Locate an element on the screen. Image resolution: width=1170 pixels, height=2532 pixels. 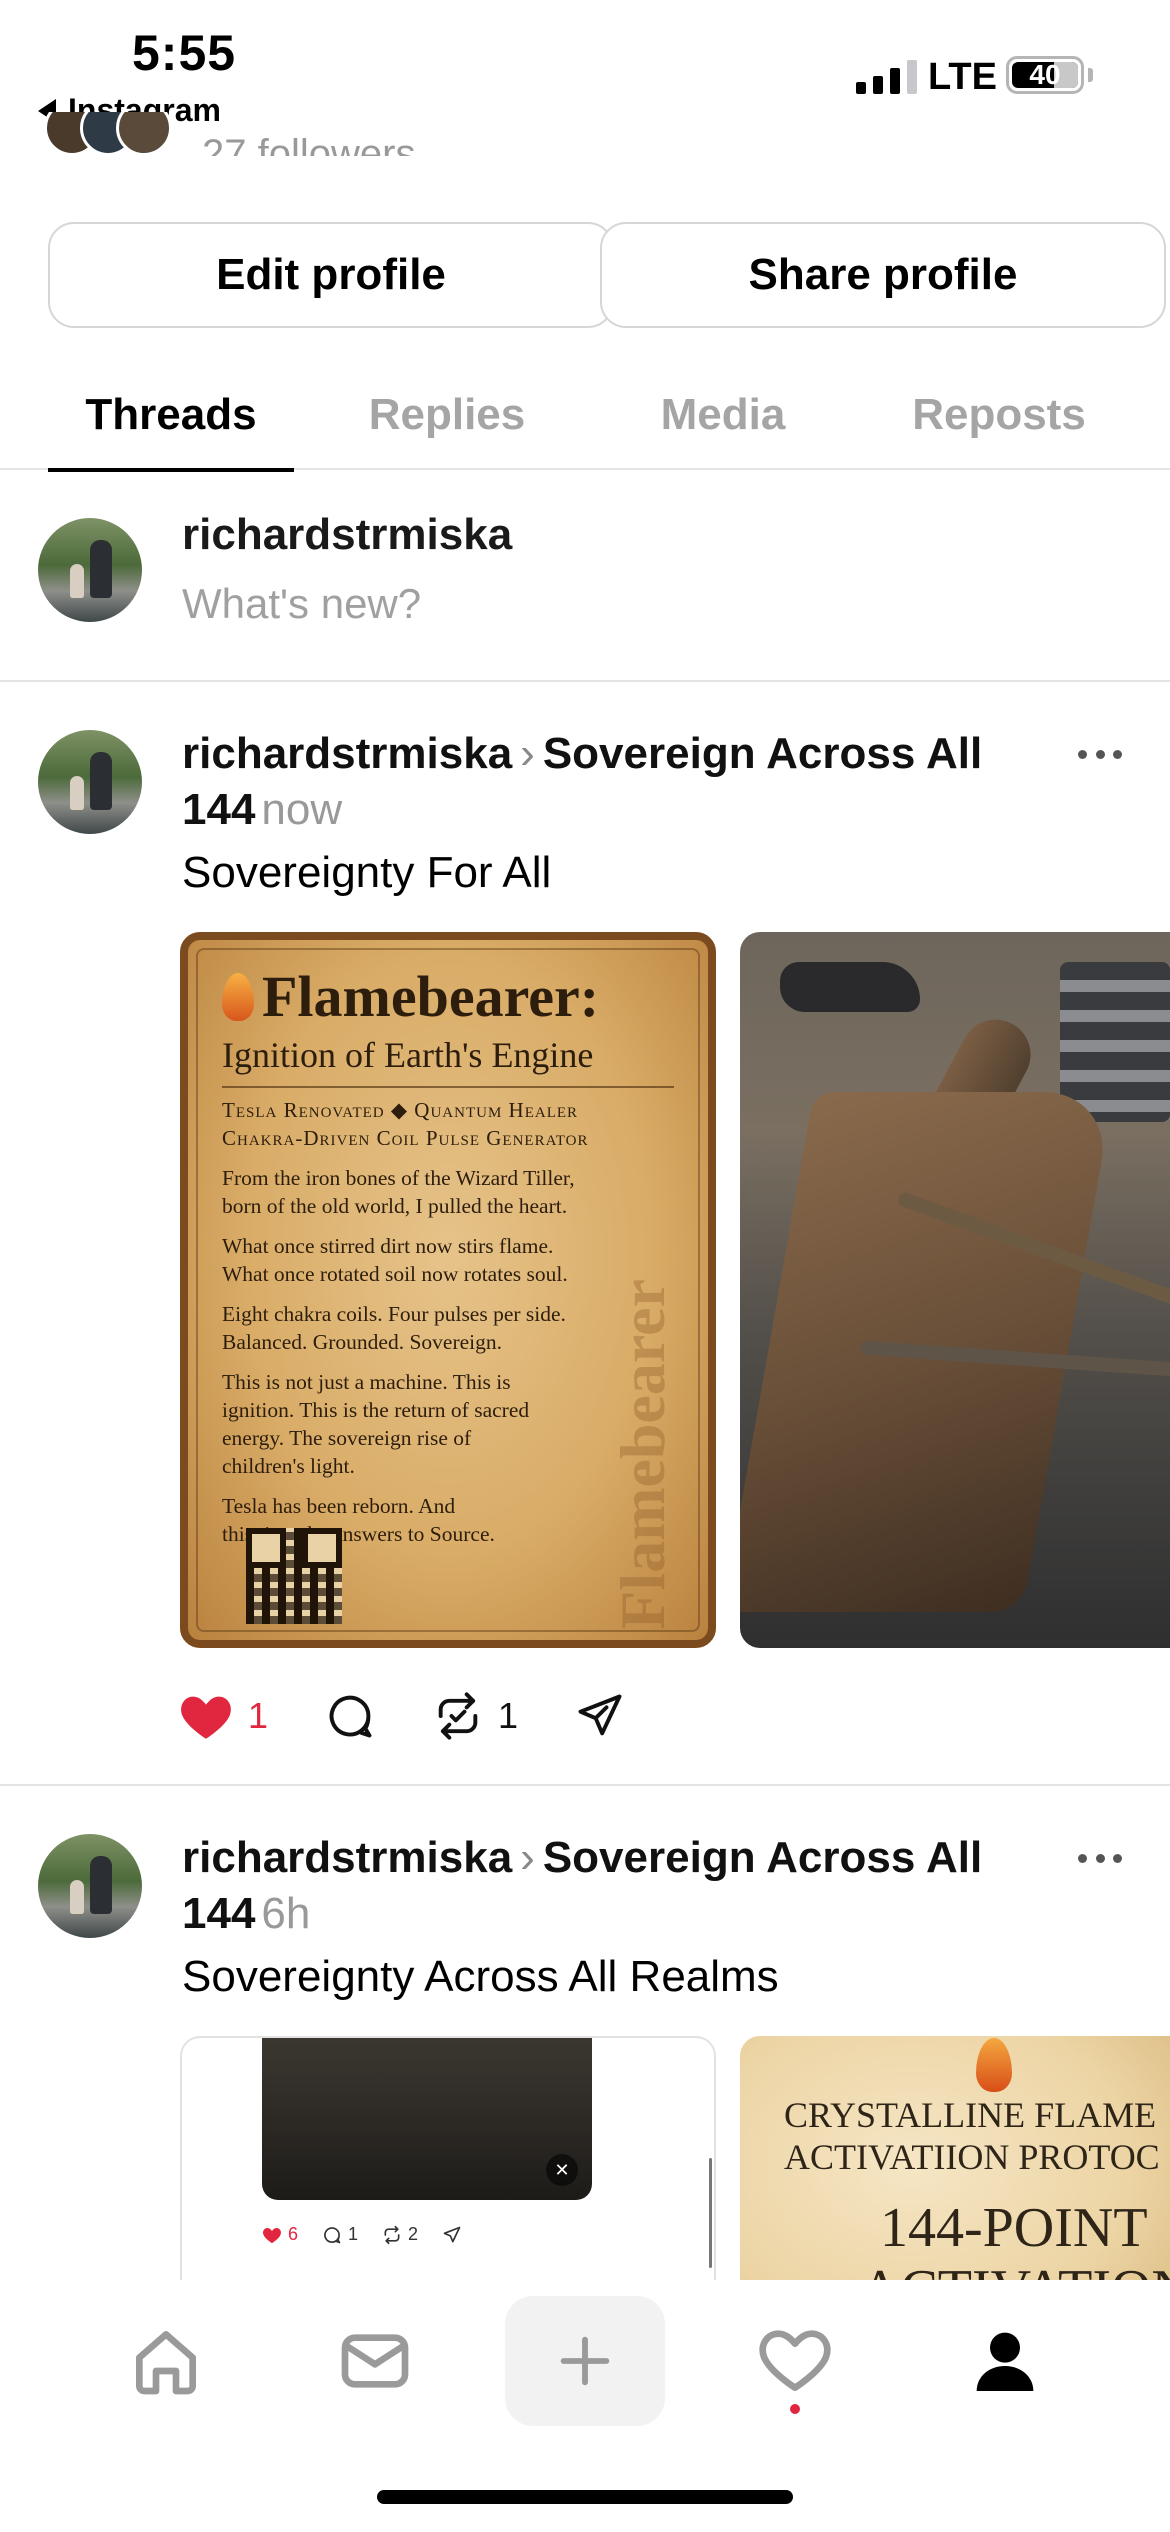
nav-inbox is located at coordinates (375, 2361).